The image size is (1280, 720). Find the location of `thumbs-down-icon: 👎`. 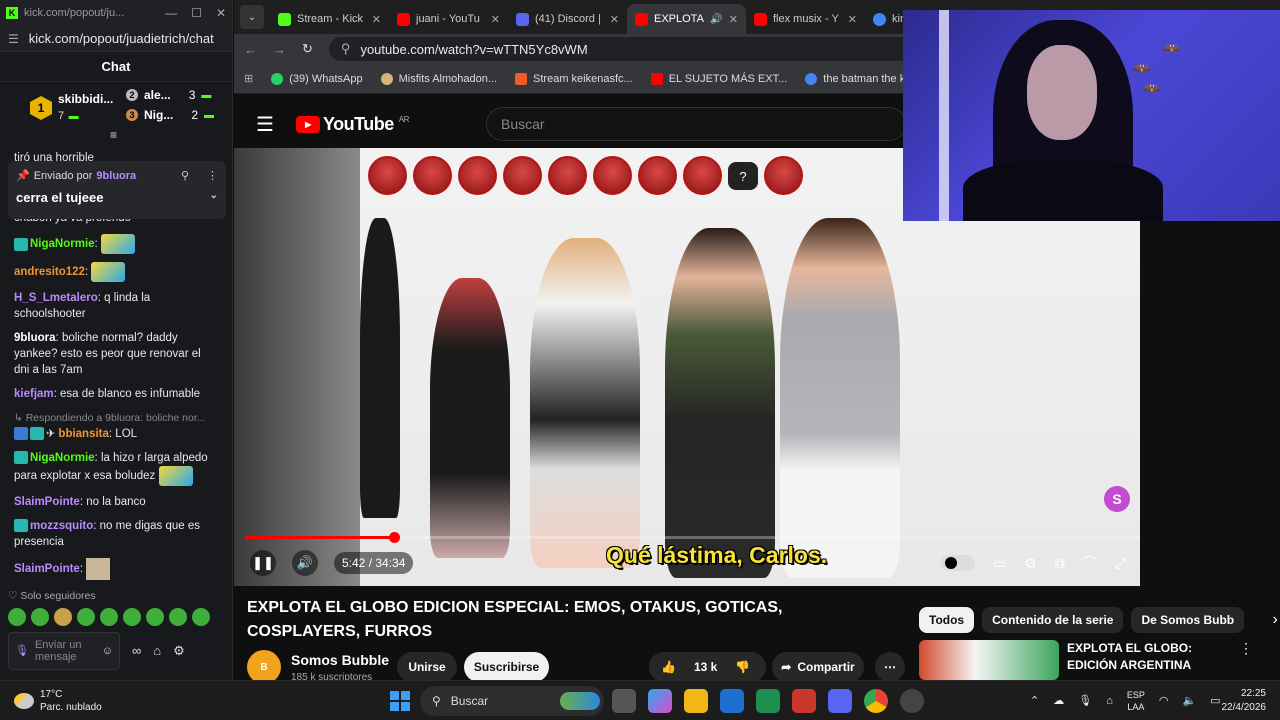

thumbs-down-icon: 👎 is located at coordinates (742, 667).